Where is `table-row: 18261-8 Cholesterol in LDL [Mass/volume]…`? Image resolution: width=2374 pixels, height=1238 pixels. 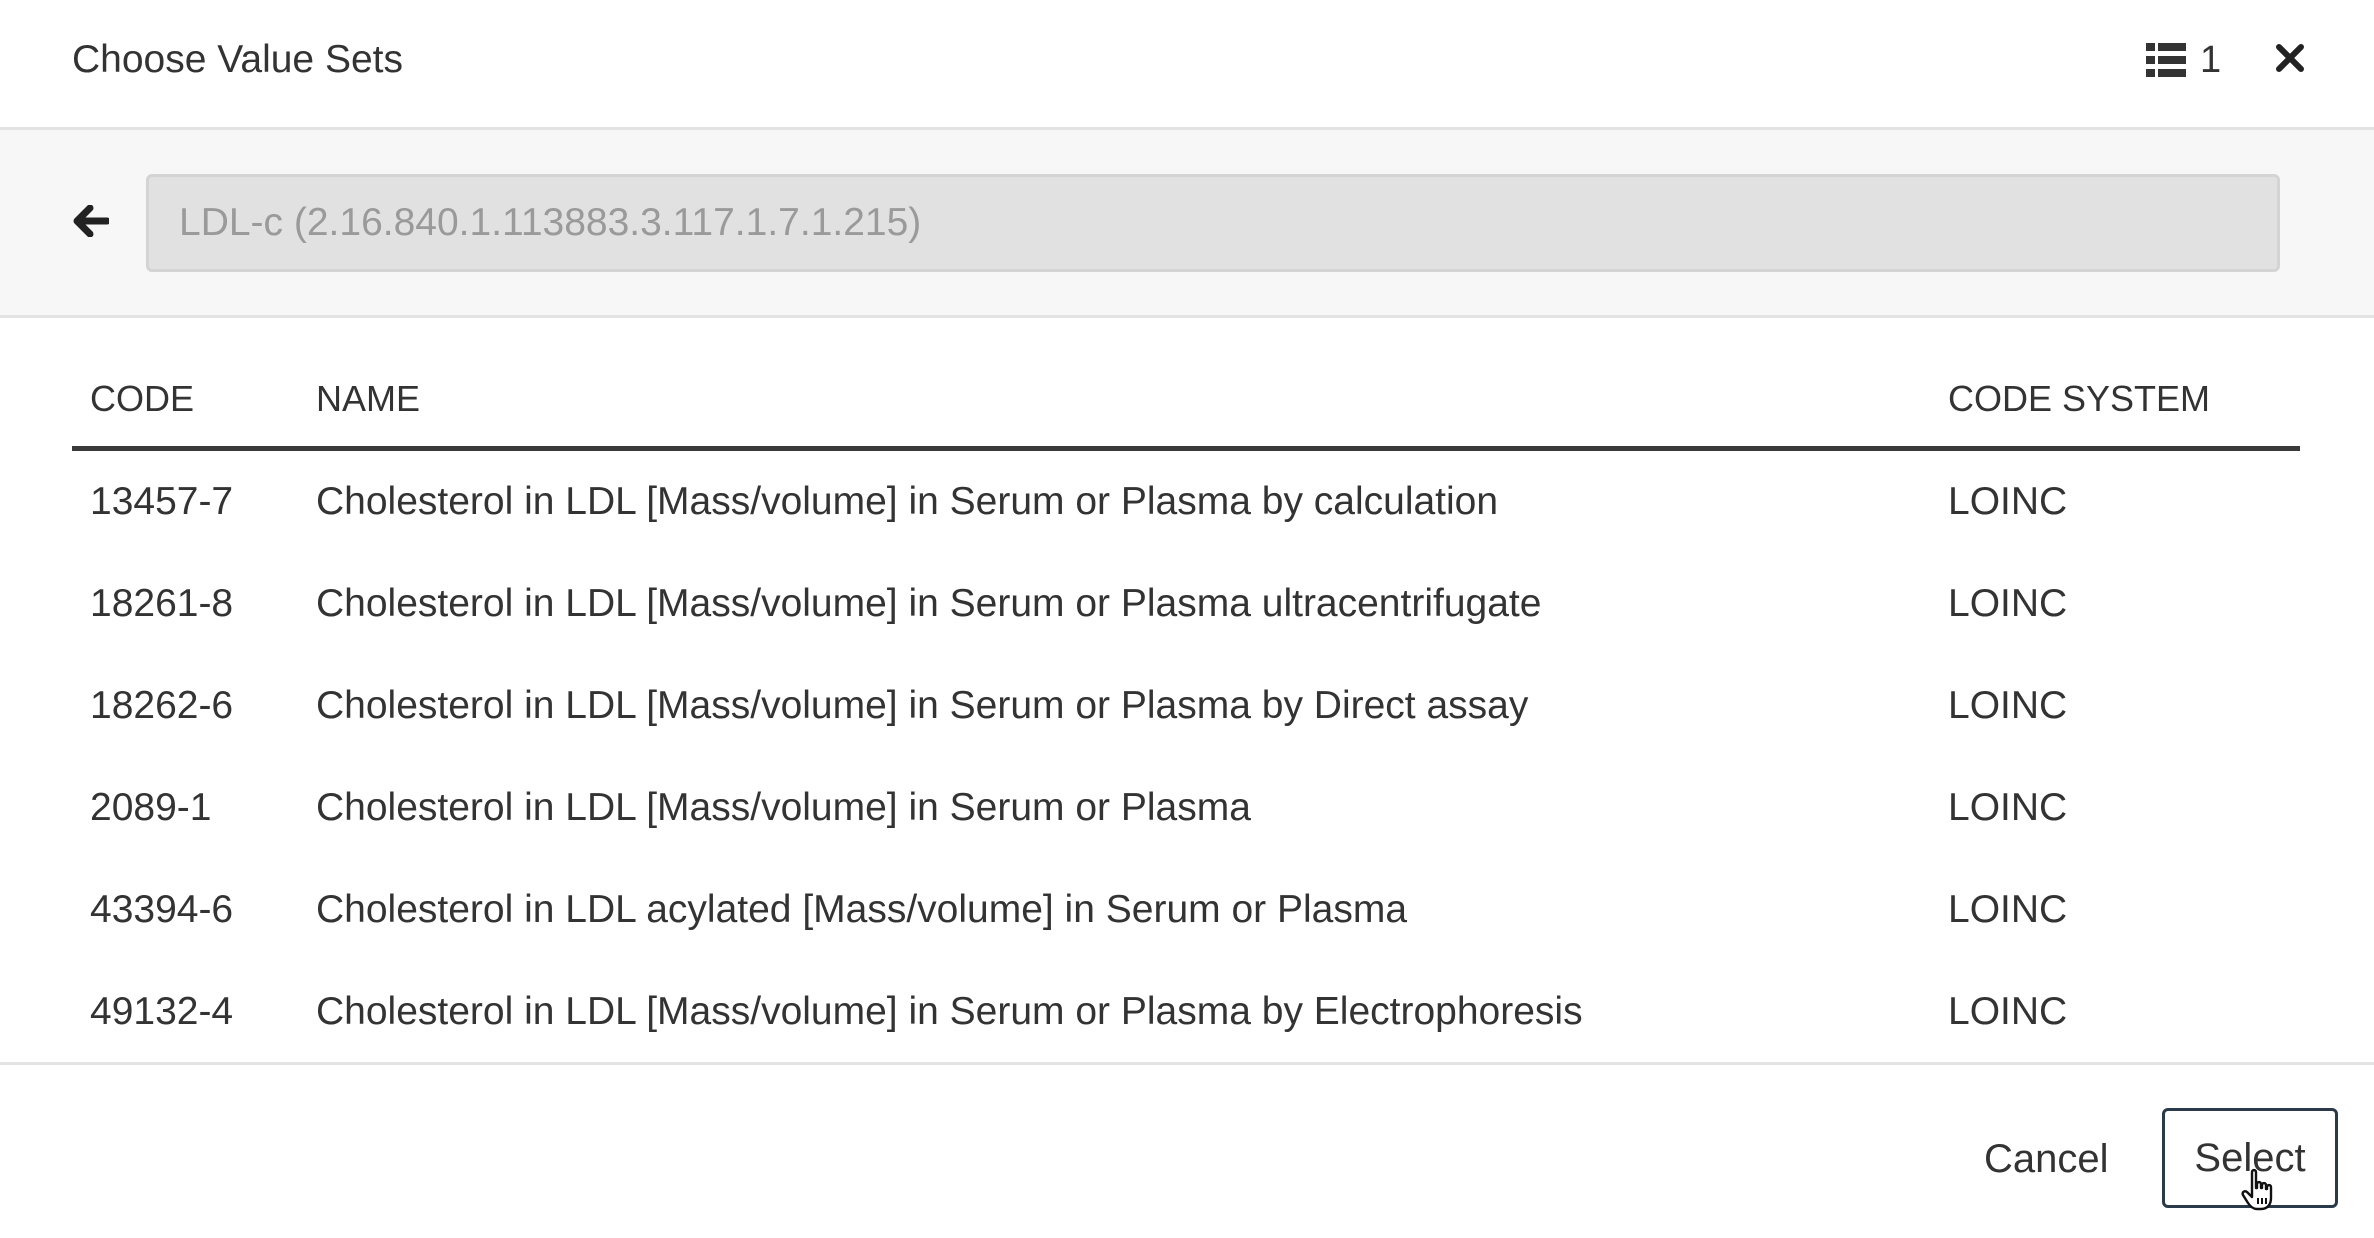
table-row: 18261-8 Cholesterol in LDL [Mass/volume]… is located at coordinates (1186, 604).